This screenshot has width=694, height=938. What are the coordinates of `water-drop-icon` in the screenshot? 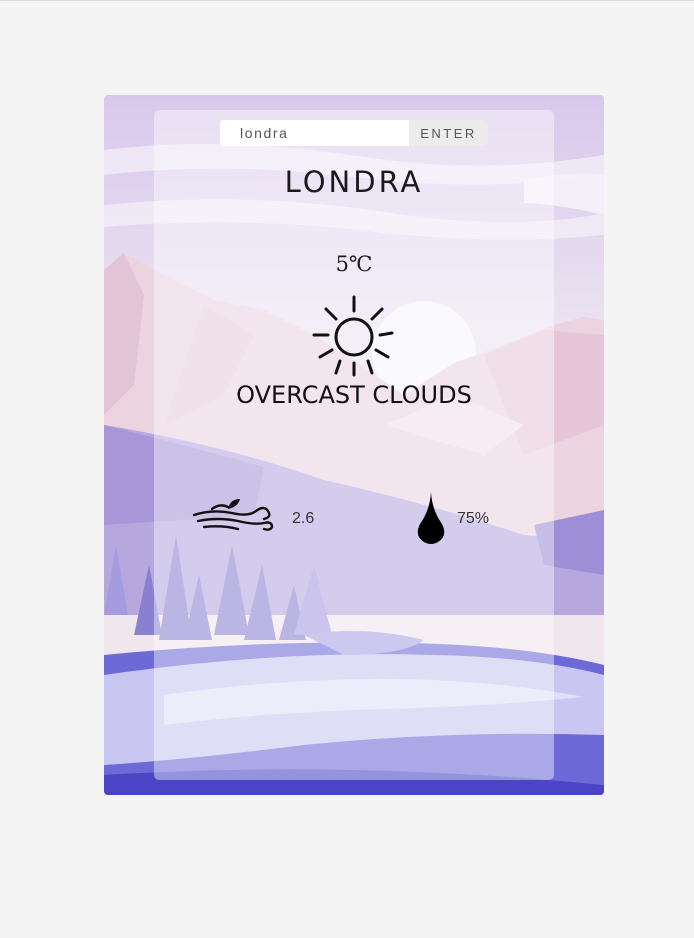 It's located at (431, 518).